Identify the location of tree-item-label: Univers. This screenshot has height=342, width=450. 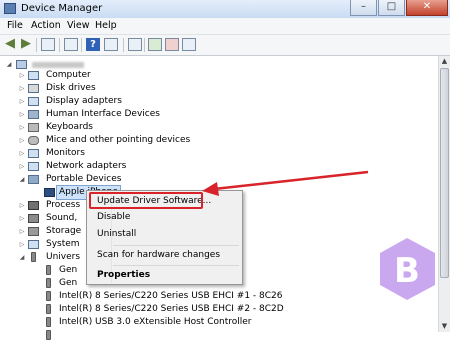
(63, 257).